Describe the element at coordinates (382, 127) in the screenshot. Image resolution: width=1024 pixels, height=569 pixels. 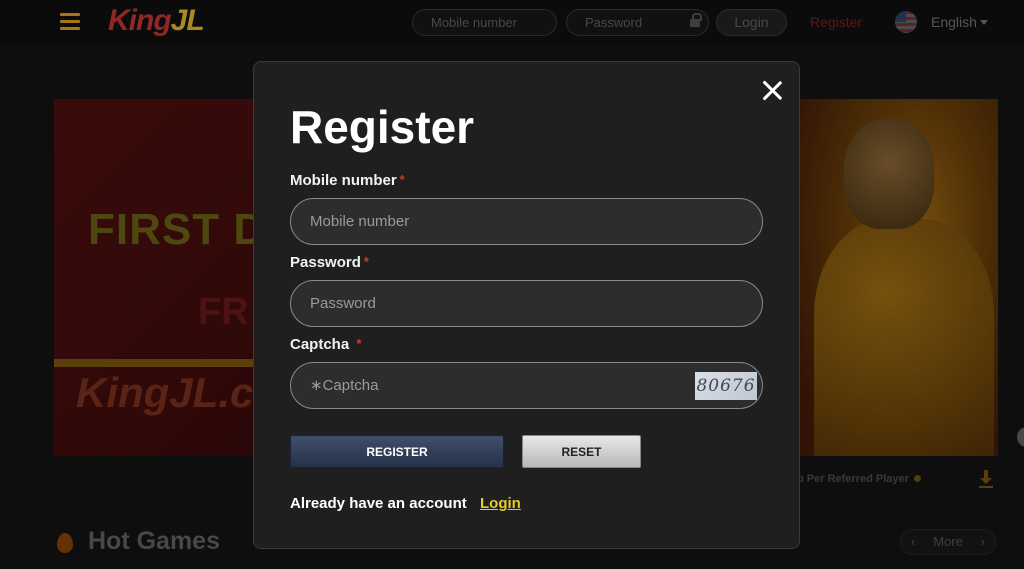
I see `modal-title: Register` at that location.